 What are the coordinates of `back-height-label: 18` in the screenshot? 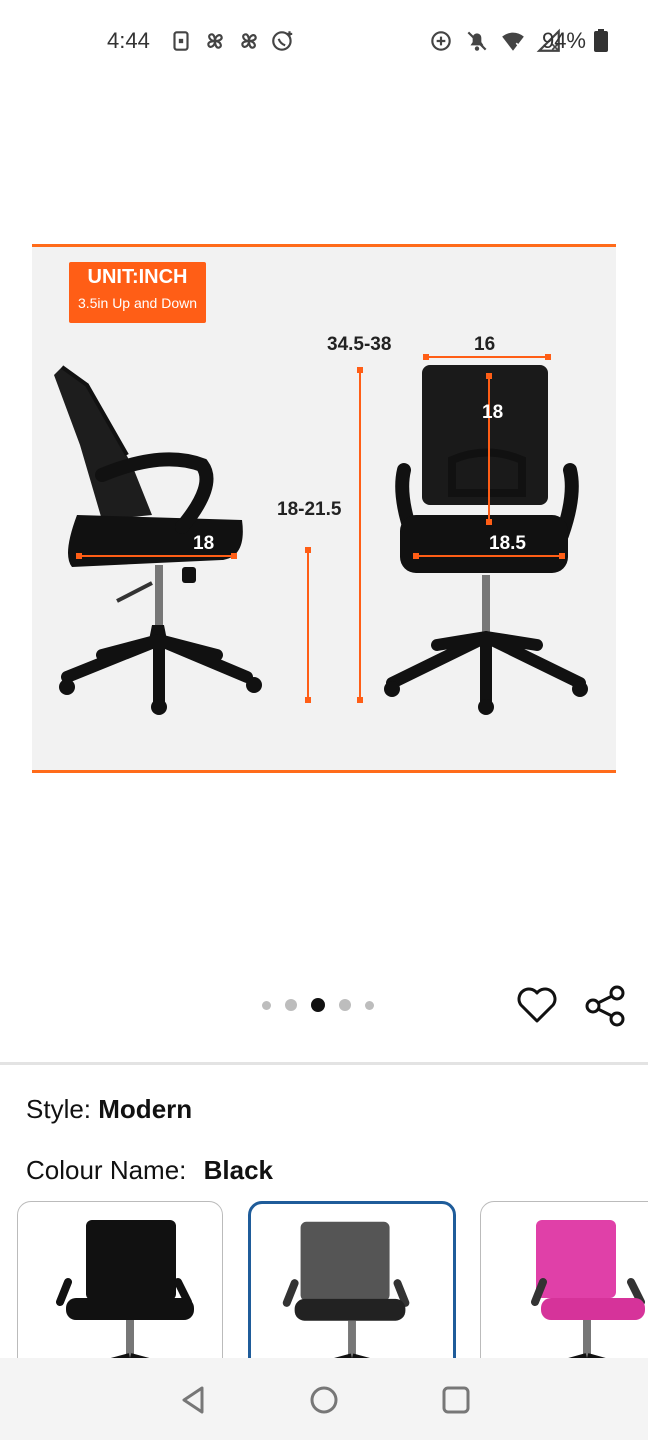 It's located at (493, 412).